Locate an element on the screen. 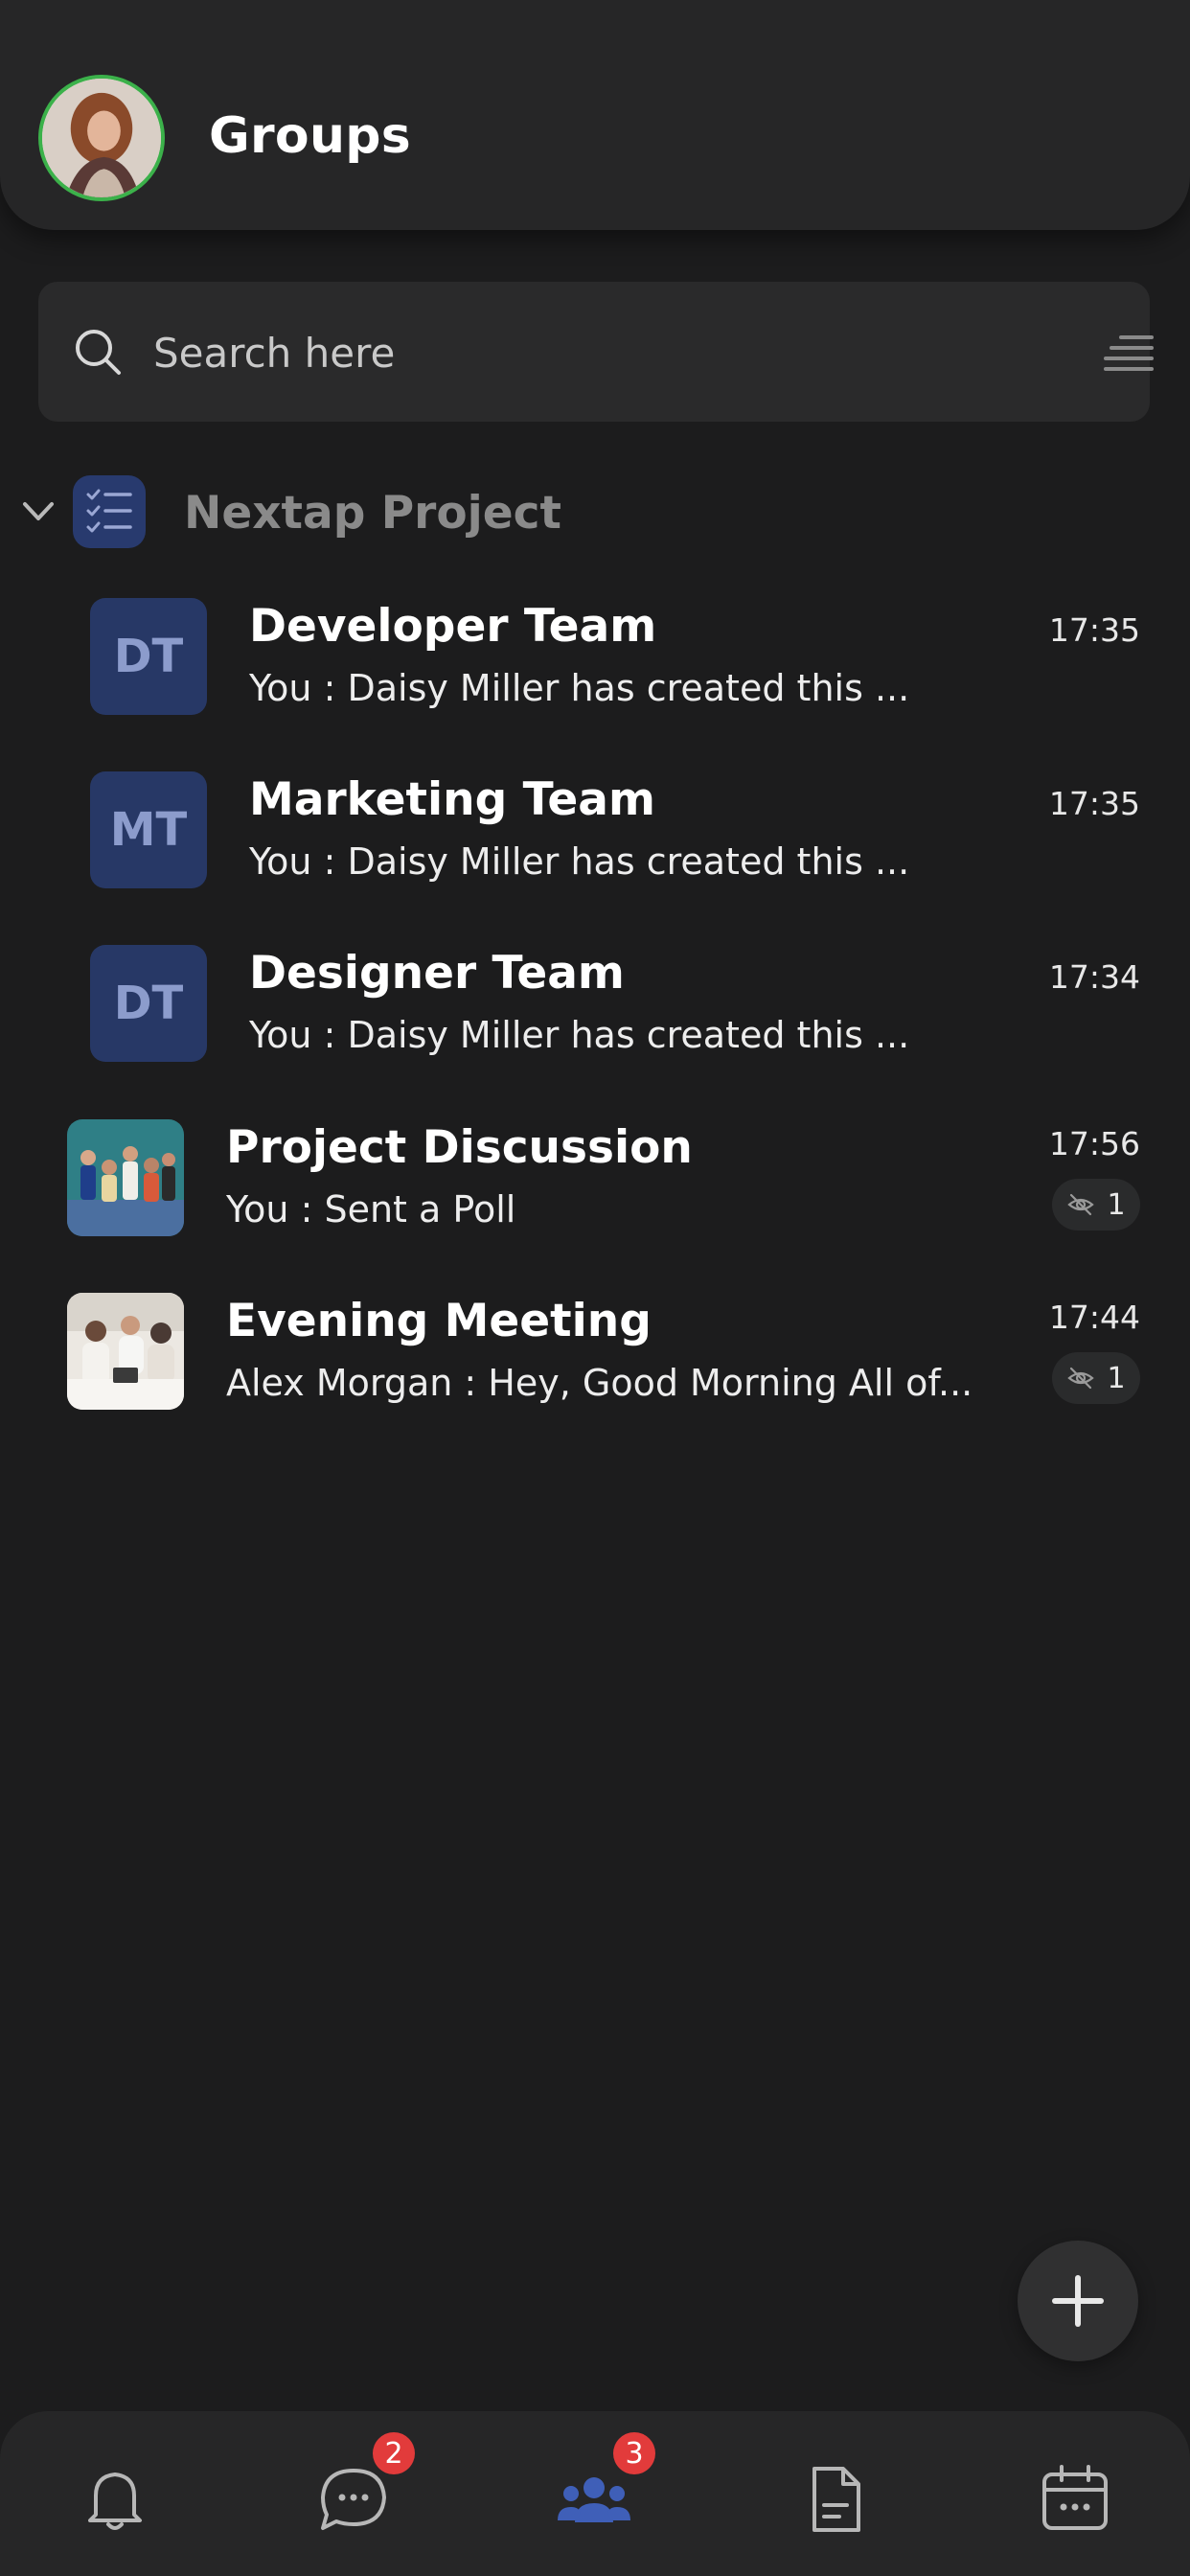 This screenshot has width=1190, height=2576. checklist-icon is located at coordinates (109, 512).